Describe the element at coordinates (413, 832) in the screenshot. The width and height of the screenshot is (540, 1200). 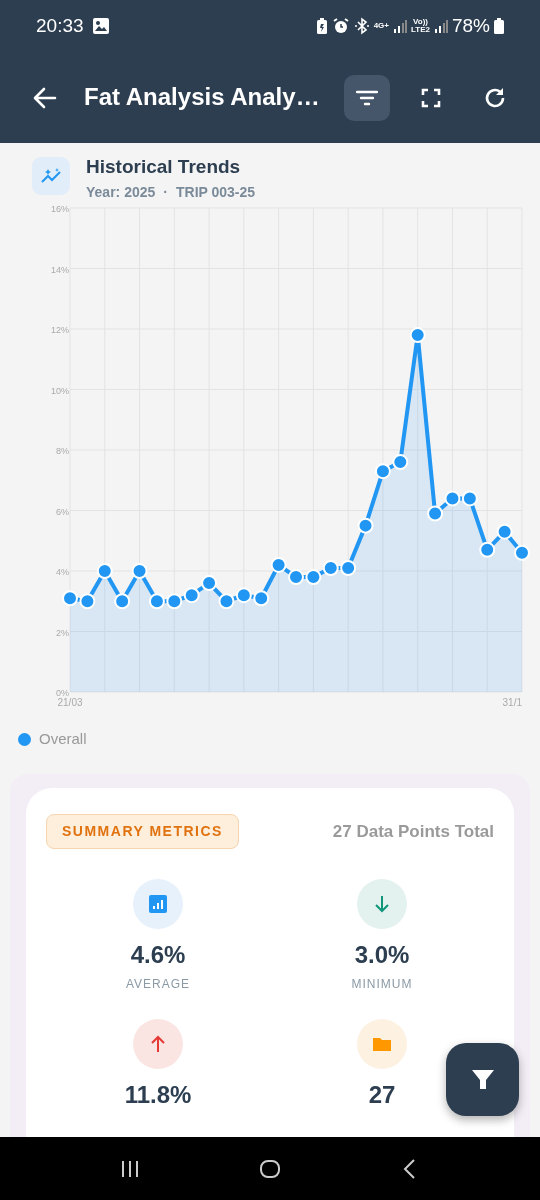
I see `total-count-text: 27 Data Points Total` at that location.